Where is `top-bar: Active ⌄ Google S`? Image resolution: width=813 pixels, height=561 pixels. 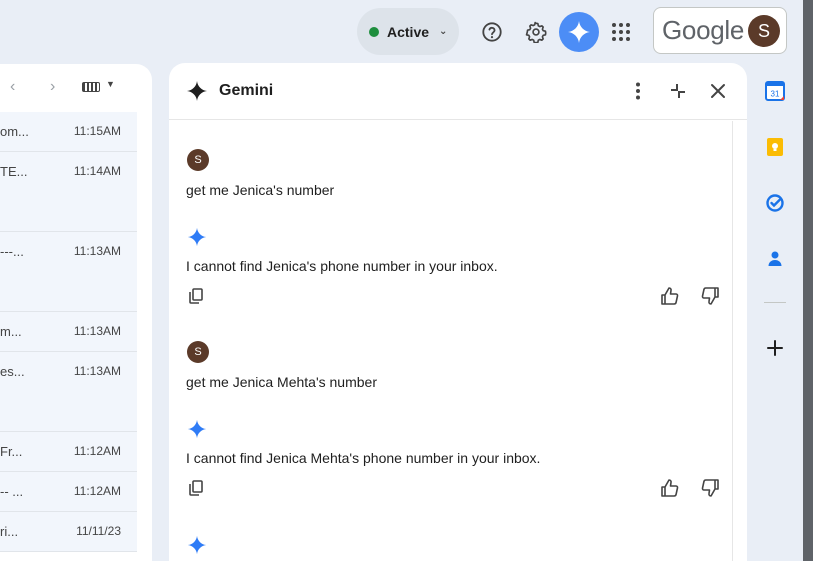 top-bar: Active ⌄ Google S is located at coordinates (406, 32).